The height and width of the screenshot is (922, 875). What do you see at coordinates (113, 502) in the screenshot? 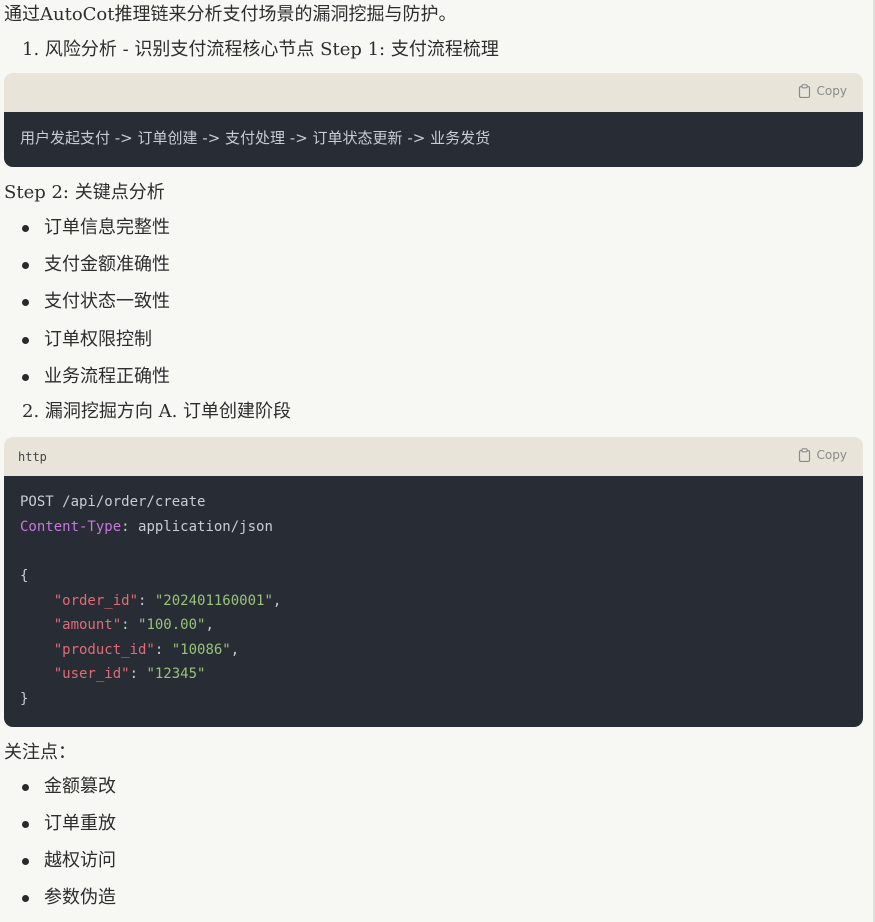
I see `code-request-line: POST /api/order/create` at bounding box center [113, 502].